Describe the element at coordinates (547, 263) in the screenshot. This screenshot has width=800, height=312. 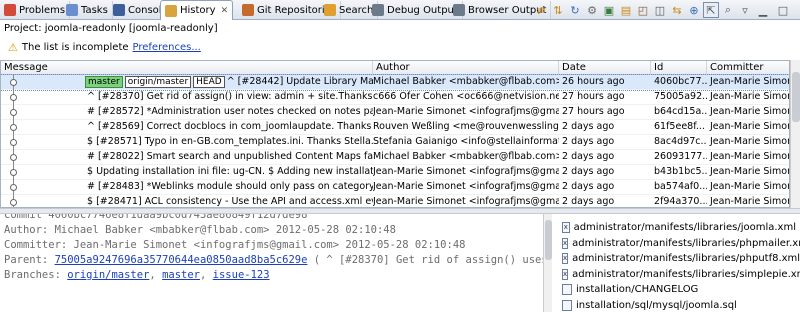
I see `details-scrollbar` at that location.